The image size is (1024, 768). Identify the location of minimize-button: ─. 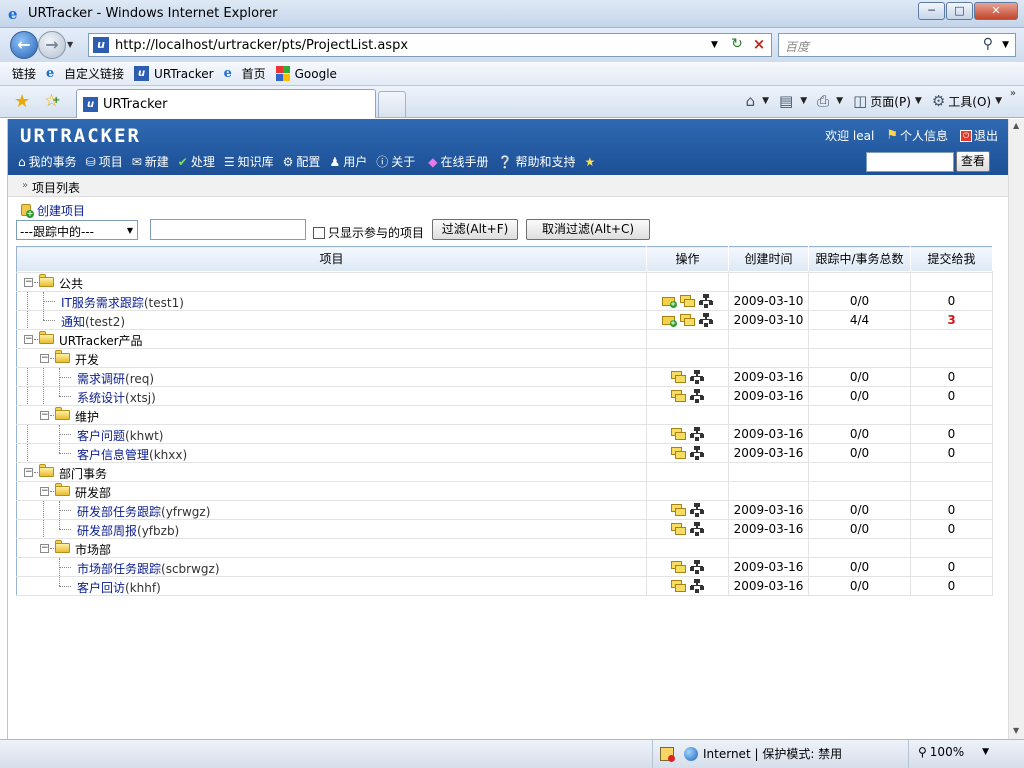
(931, 11).